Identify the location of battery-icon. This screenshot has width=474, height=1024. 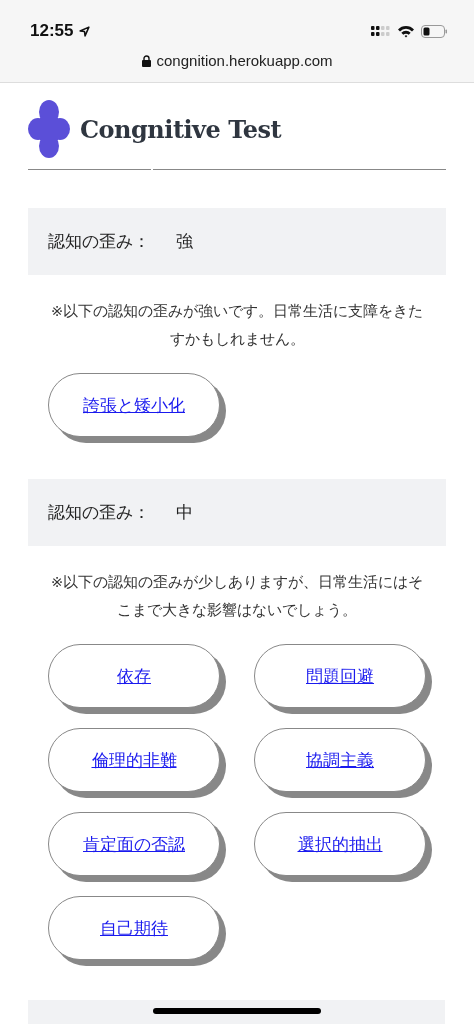
(434, 31).